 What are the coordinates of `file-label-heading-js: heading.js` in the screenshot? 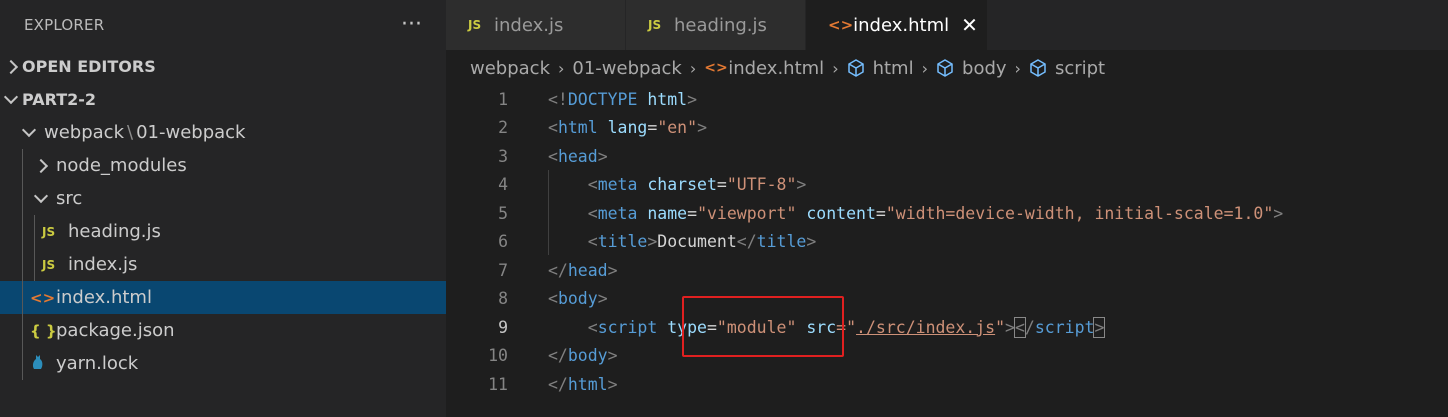 It's located at (114, 231).